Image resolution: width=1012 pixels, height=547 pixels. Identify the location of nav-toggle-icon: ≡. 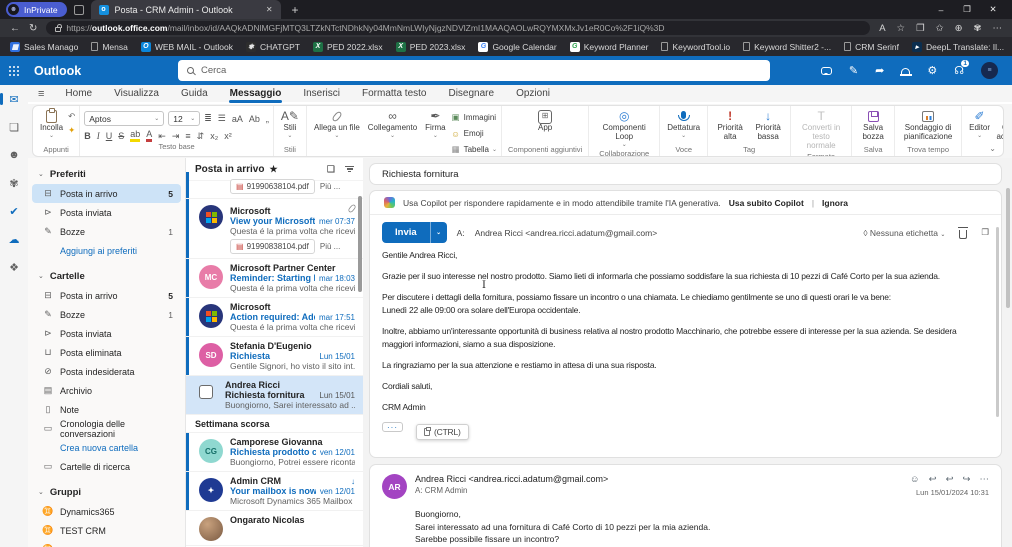
(41, 94).